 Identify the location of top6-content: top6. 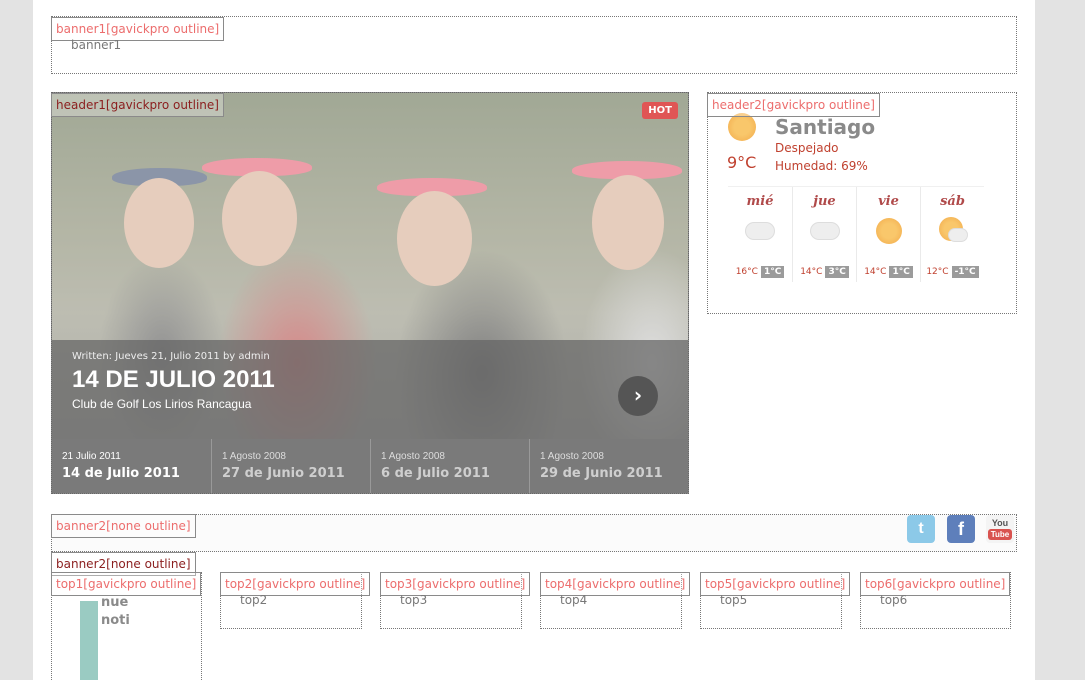
(894, 600).